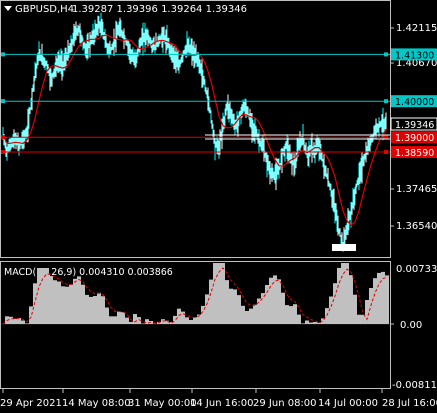  I want to click on time-label: 29 Jun 08:00, so click(285, 403).